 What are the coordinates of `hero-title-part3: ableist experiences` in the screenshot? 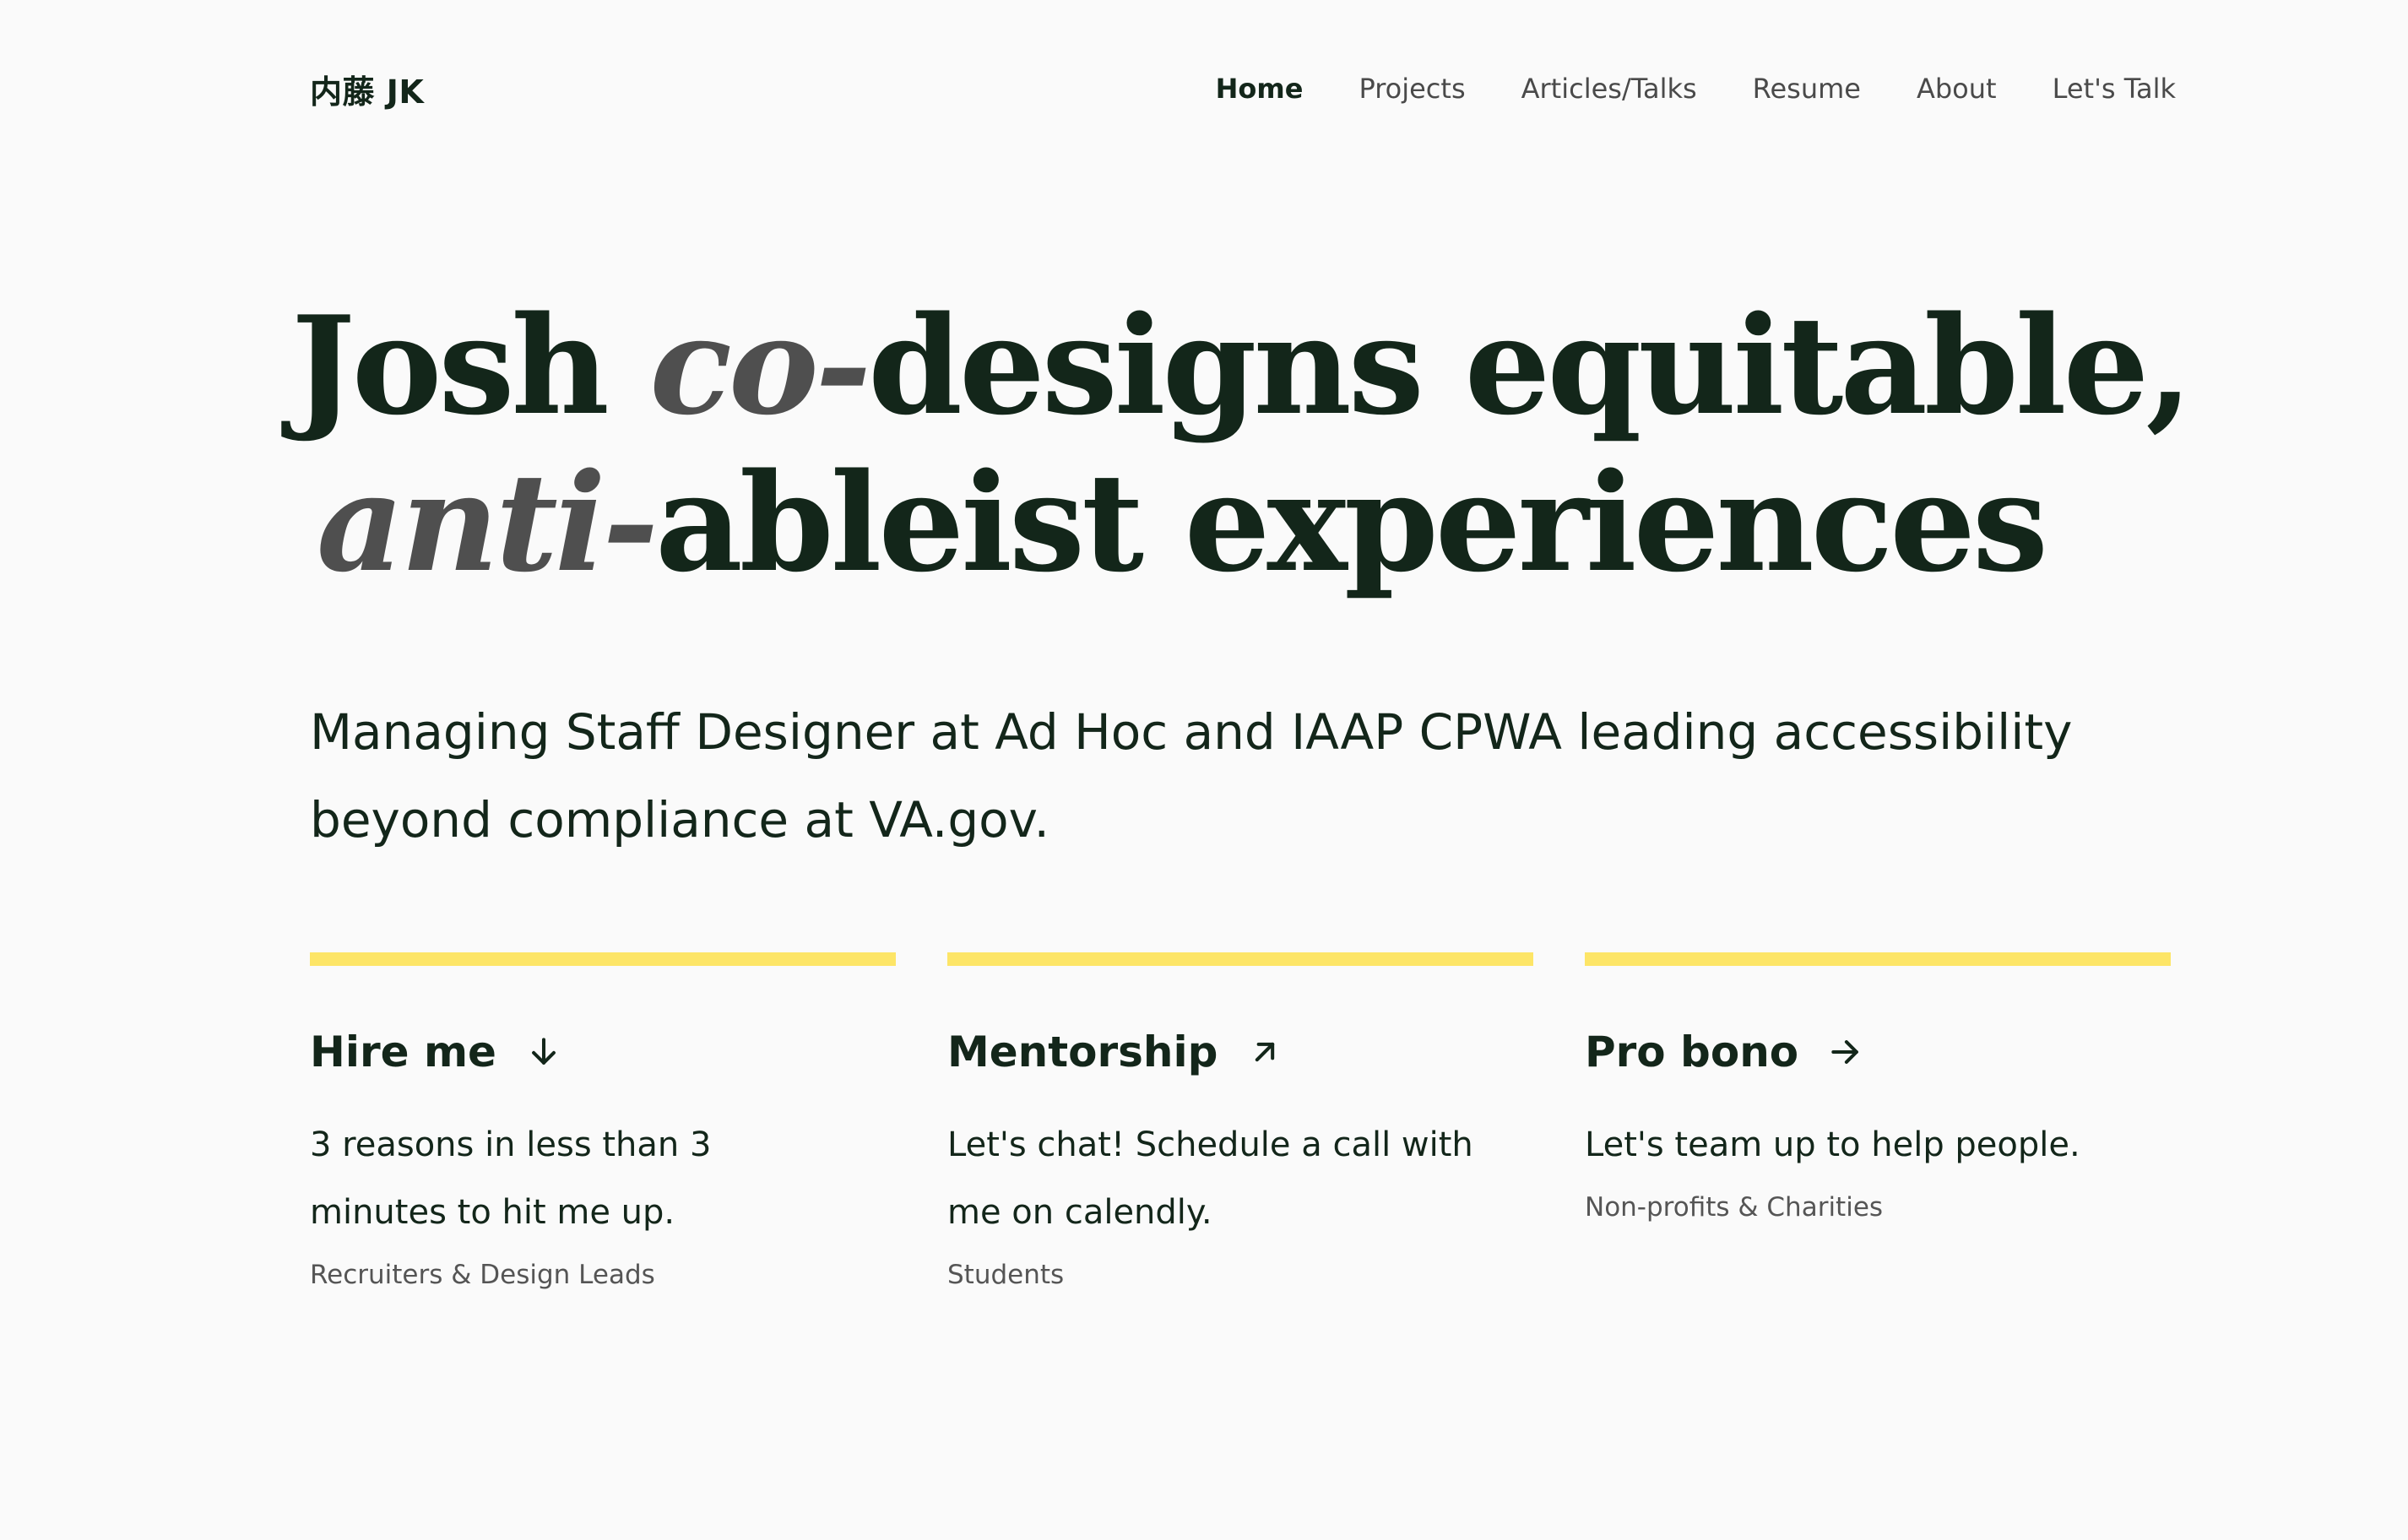 It's located at (1351, 522).